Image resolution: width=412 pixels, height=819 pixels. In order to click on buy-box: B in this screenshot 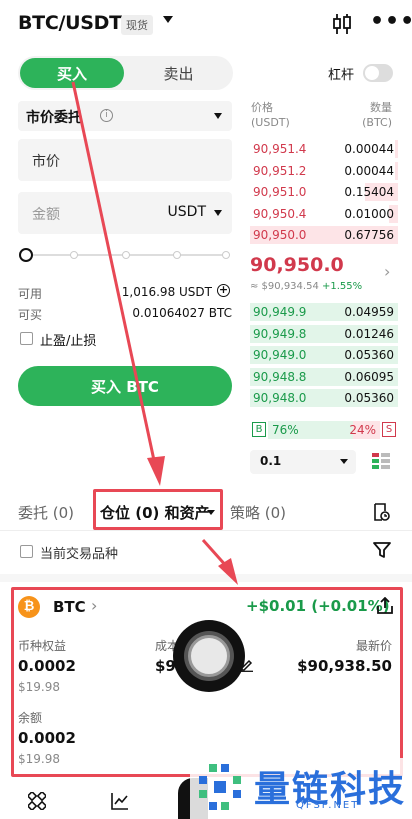, I will do `click(259, 429)`.